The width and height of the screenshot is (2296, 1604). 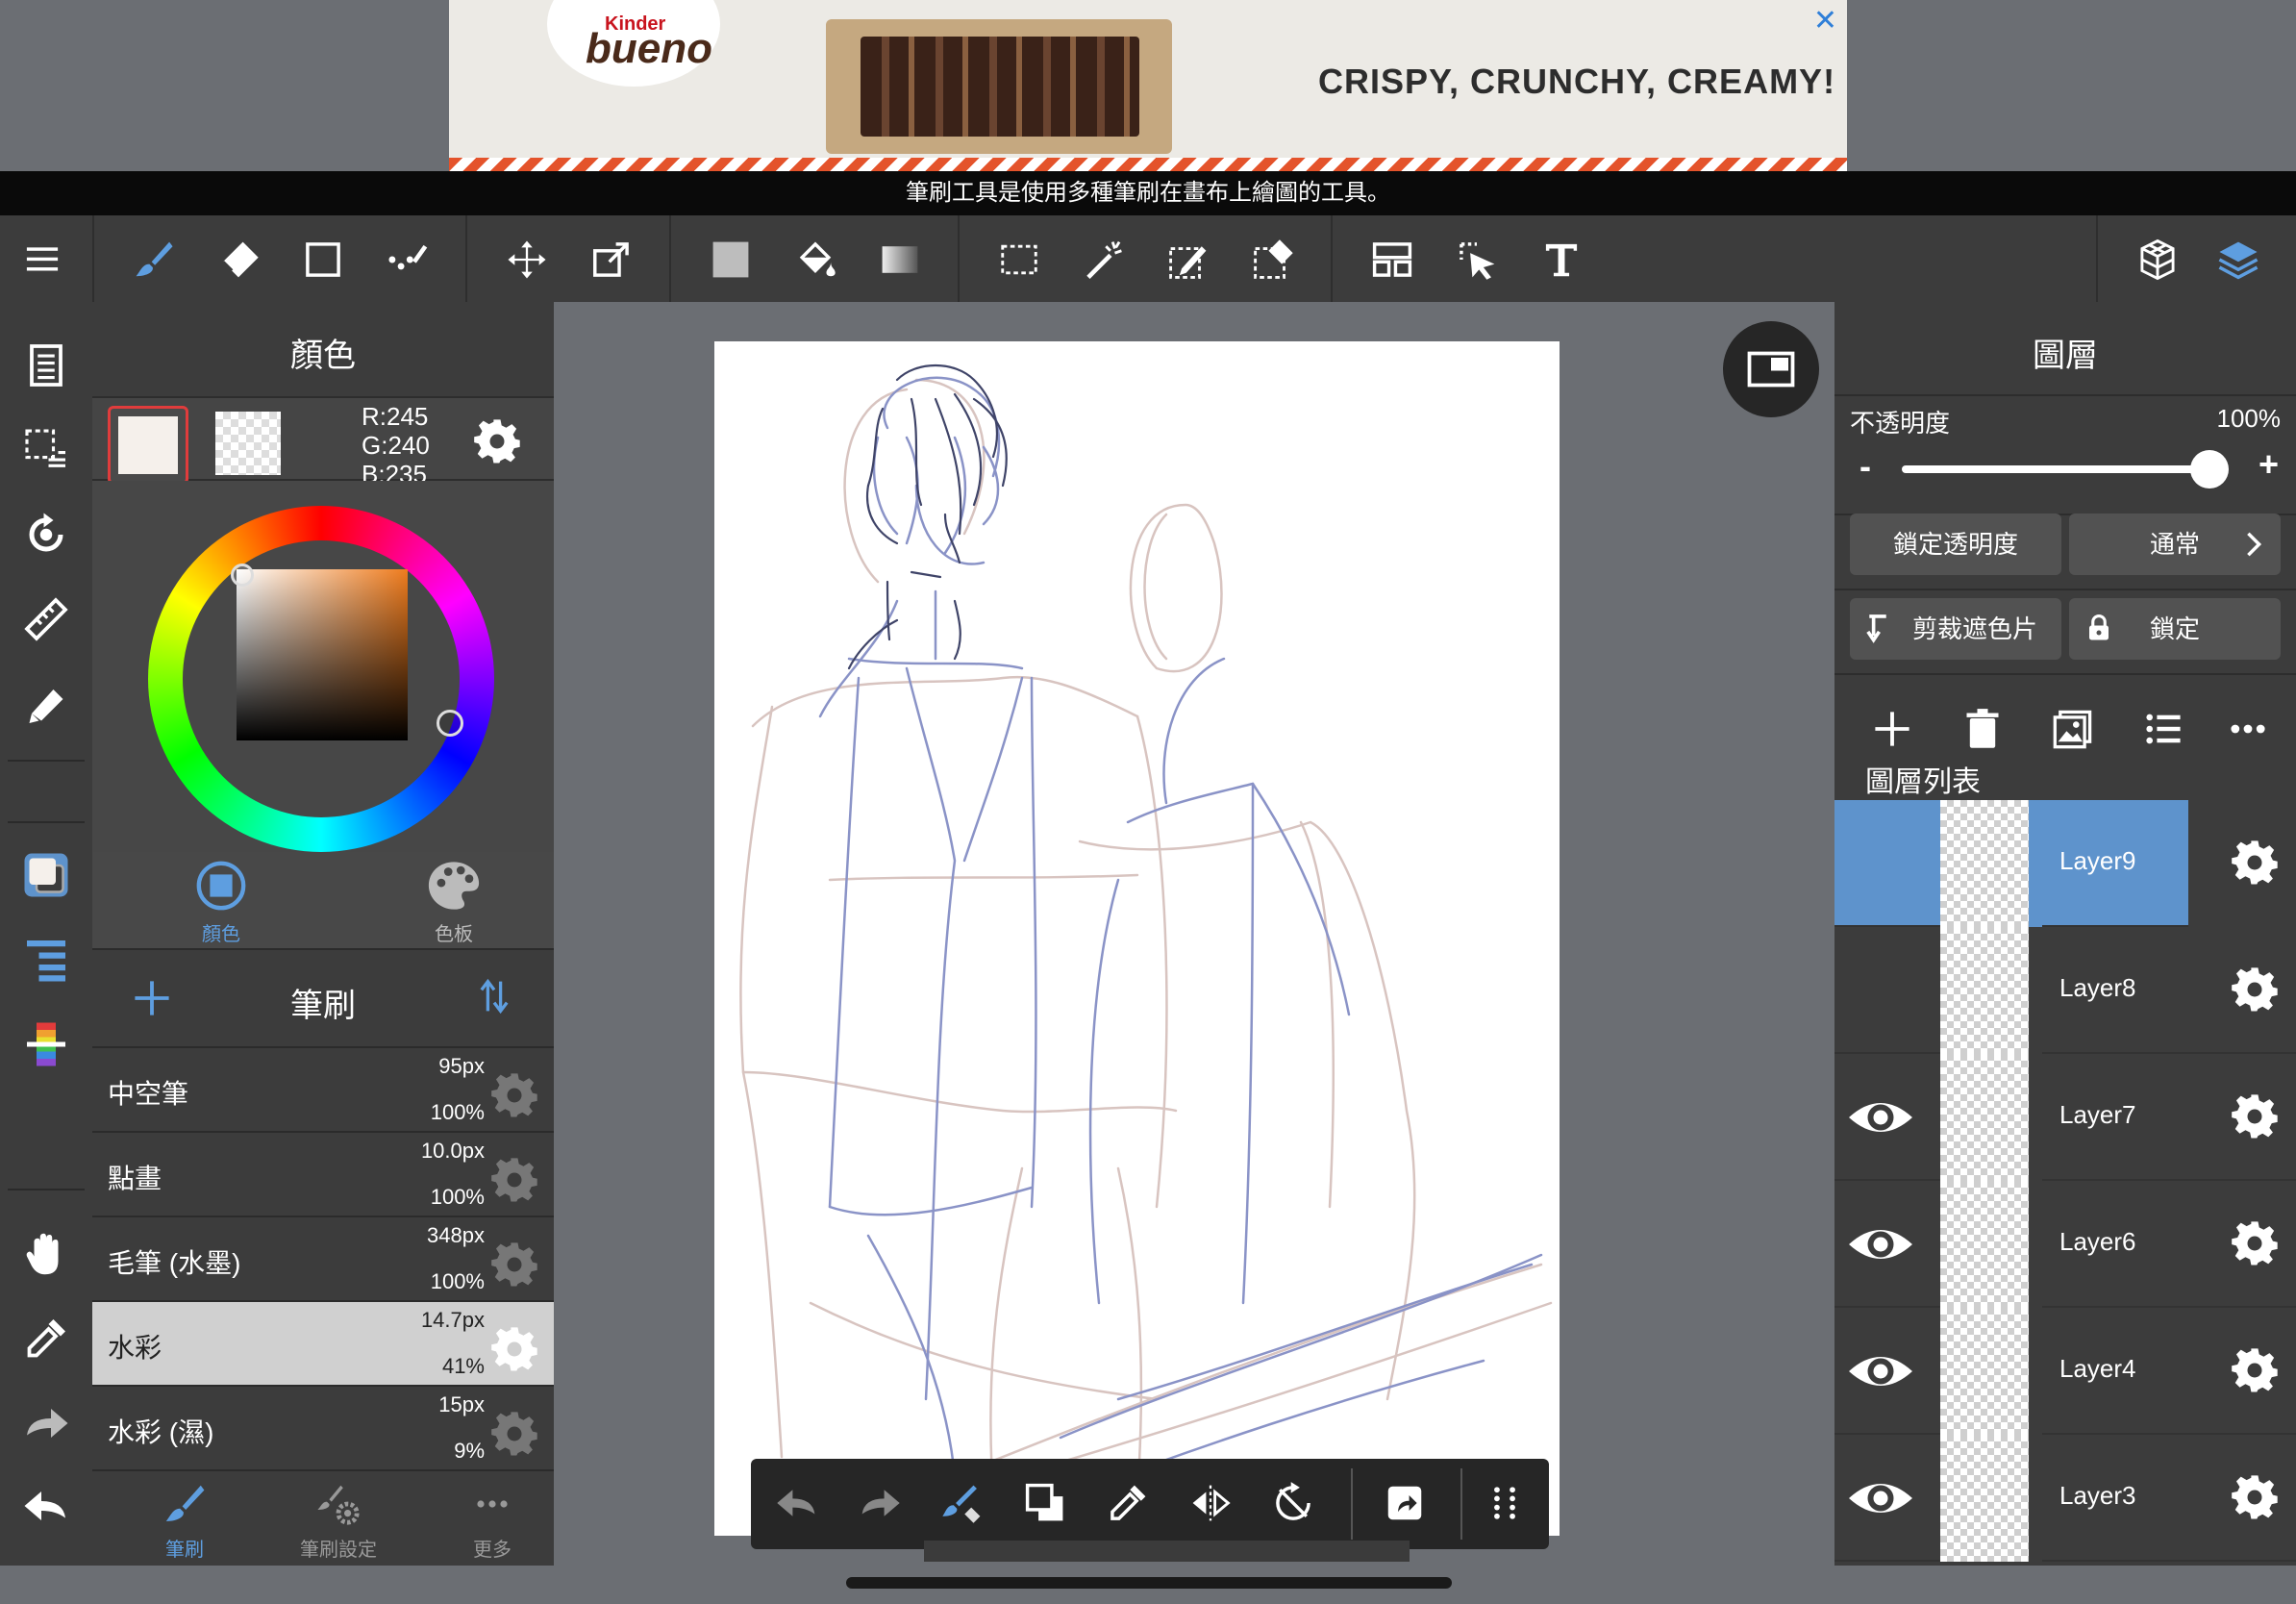 What do you see at coordinates (46, 1044) in the screenshot?
I see `color-bar-icon` at bounding box center [46, 1044].